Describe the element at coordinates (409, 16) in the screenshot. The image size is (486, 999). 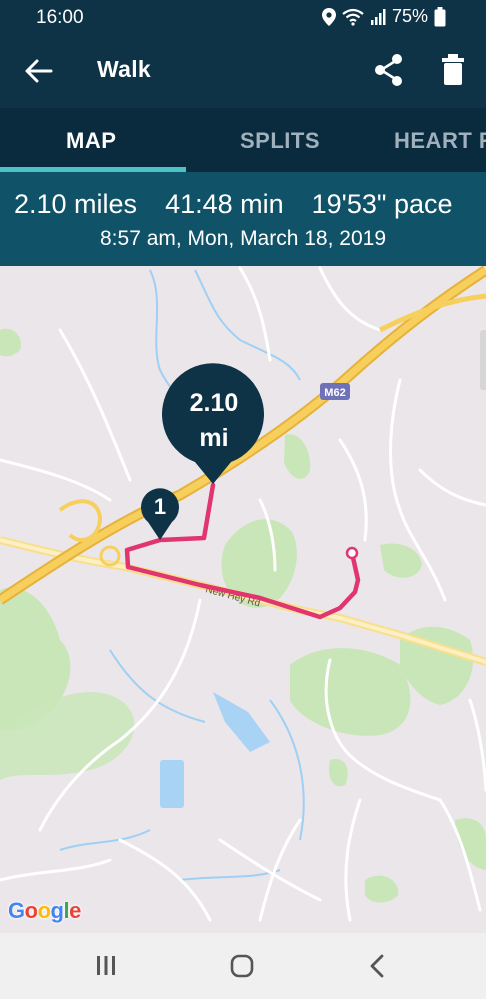
I see `battery-percent: 75%` at that location.